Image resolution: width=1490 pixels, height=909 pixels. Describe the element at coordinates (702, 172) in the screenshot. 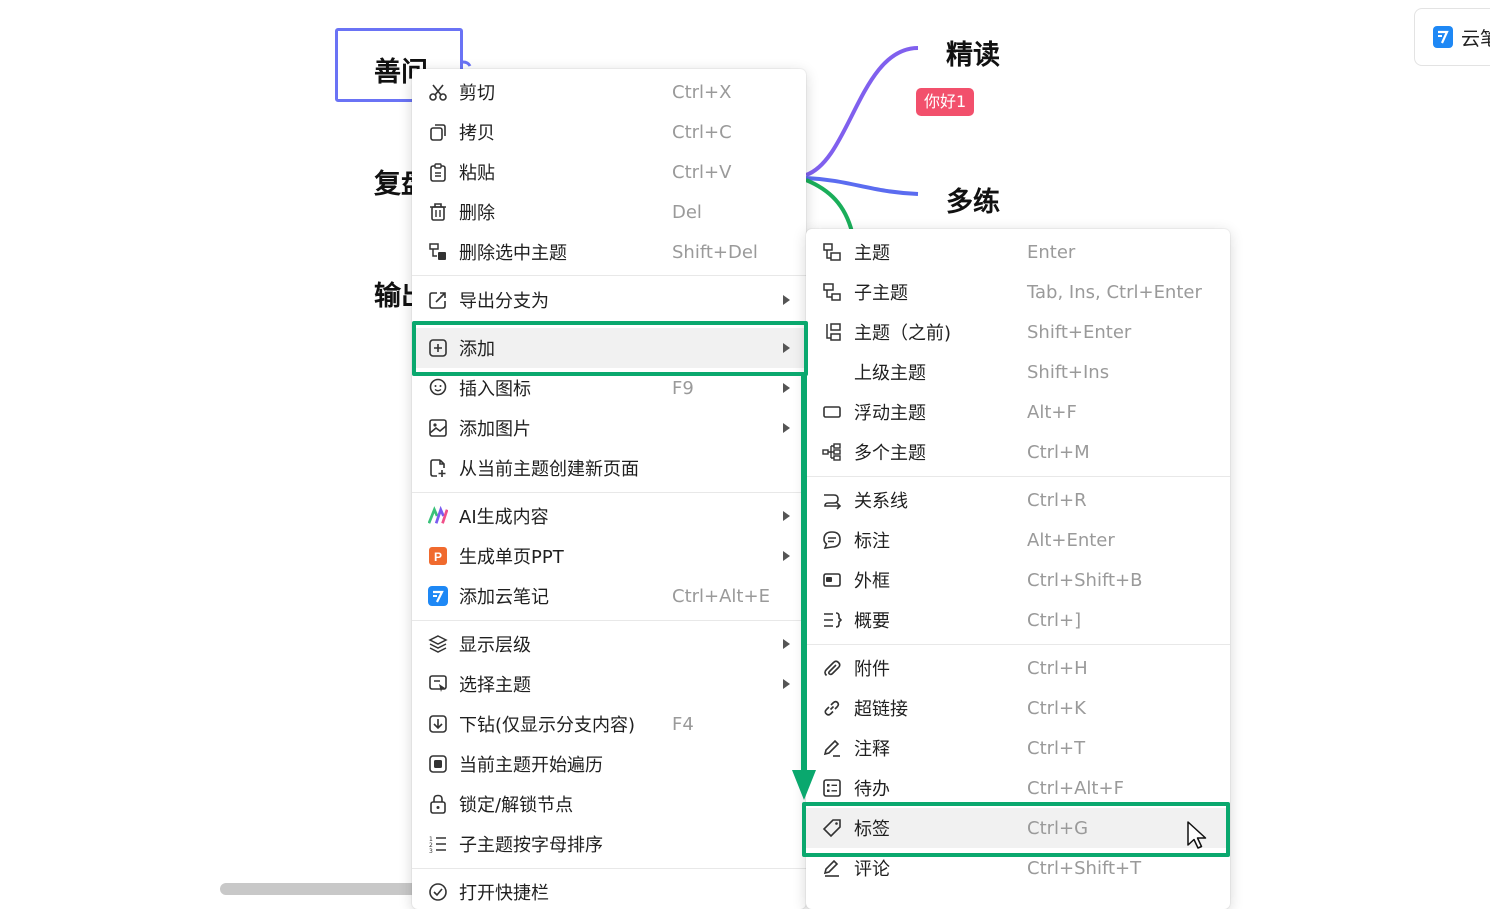

I see `menu-item-shortcut: Ctrl+V` at that location.